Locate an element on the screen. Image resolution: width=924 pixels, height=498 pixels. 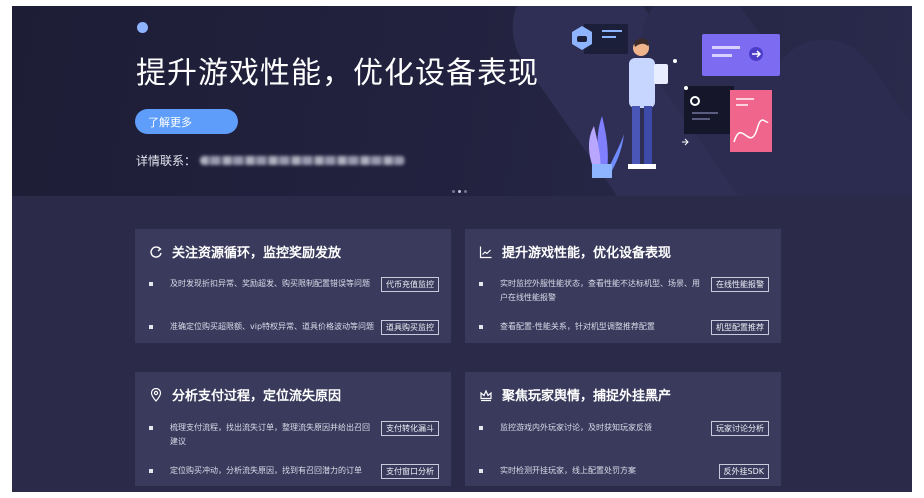
card-title: 聚焦玩家舆情，捕捉外挂黑产 is located at coordinates (575, 394).